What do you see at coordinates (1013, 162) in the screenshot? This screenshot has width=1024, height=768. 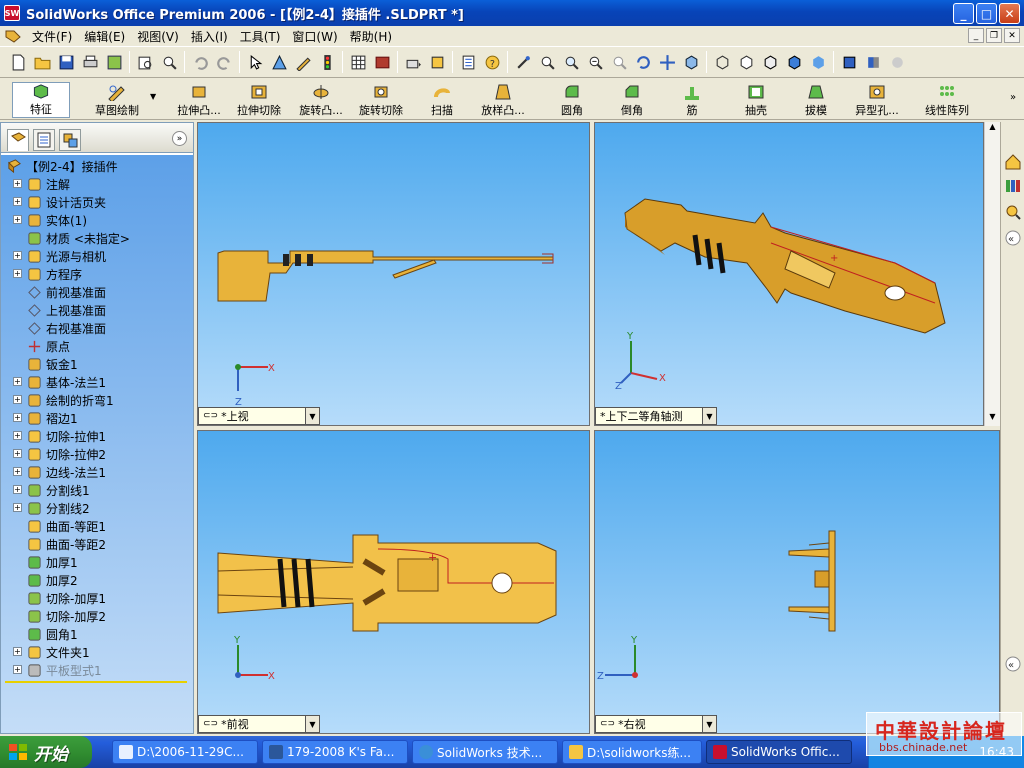 I see `home-icon` at bounding box center [1013, 162].